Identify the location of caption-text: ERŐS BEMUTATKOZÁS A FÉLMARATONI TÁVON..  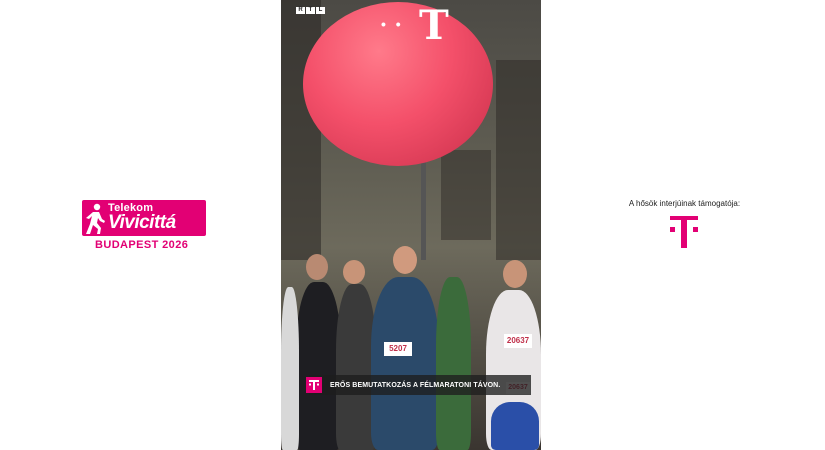
(415, 385).